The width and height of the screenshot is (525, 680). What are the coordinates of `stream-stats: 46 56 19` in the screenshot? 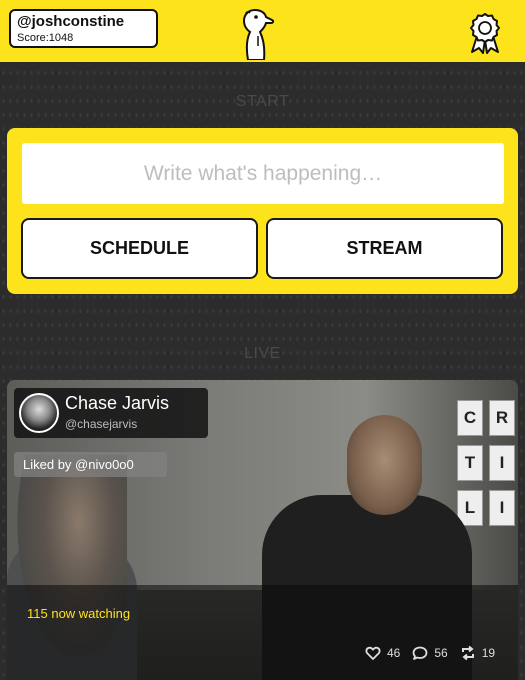 It's located at (436, 653).